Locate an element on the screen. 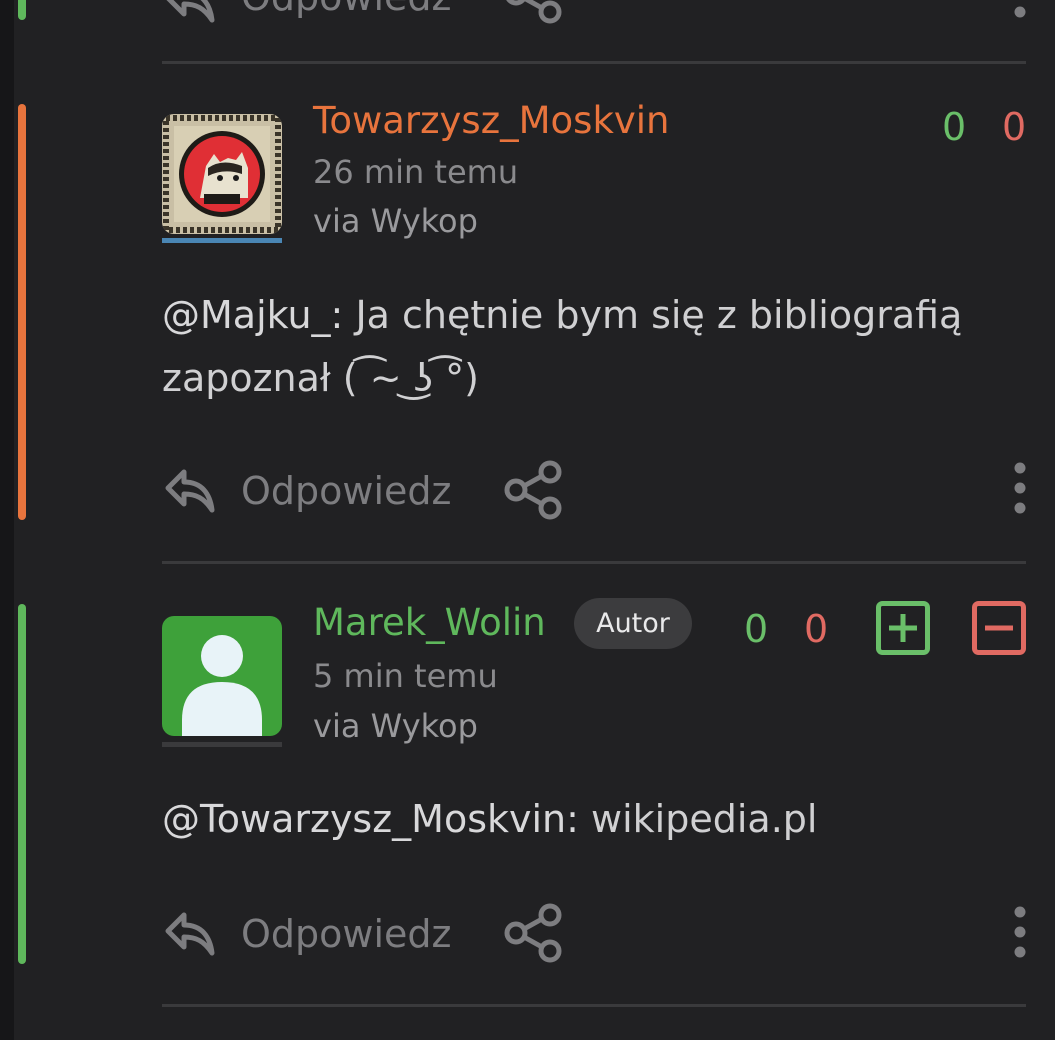 The height and width of the screenshot is (1040, 1055). comment-text: wikipedia.pl is located at coordinates (698, 819).